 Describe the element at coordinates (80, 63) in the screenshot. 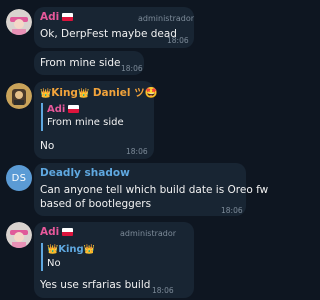

I see `message-text: From mine side` at that location.